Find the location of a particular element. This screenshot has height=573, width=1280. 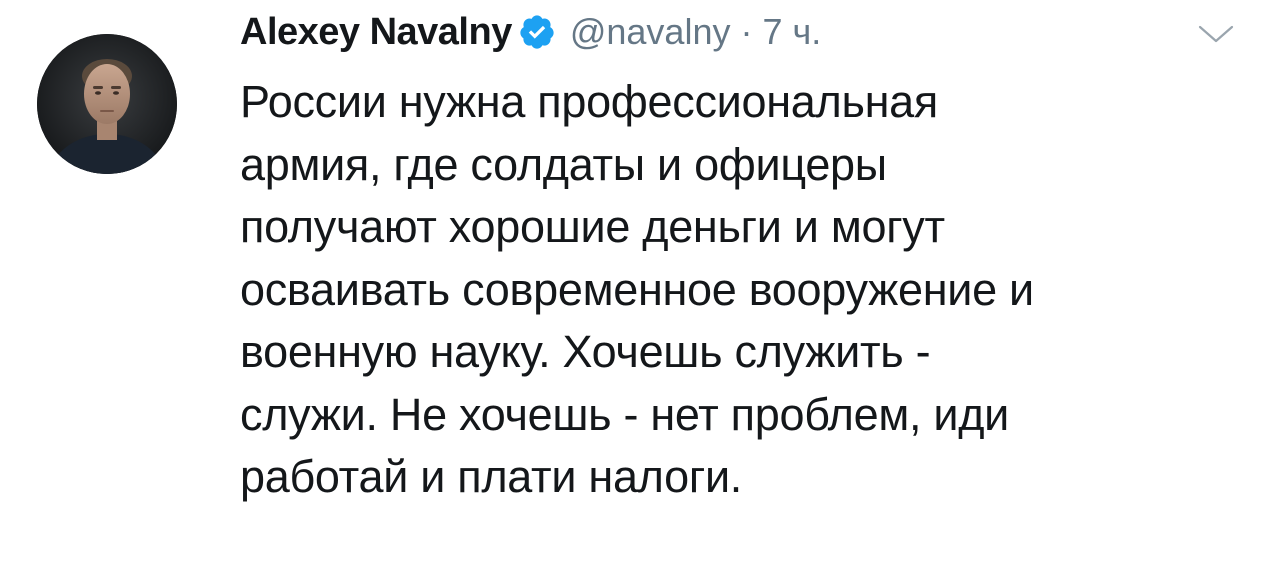

tweet-text-line: осваивать современное вооружение и is located at coordinates (637, 289).